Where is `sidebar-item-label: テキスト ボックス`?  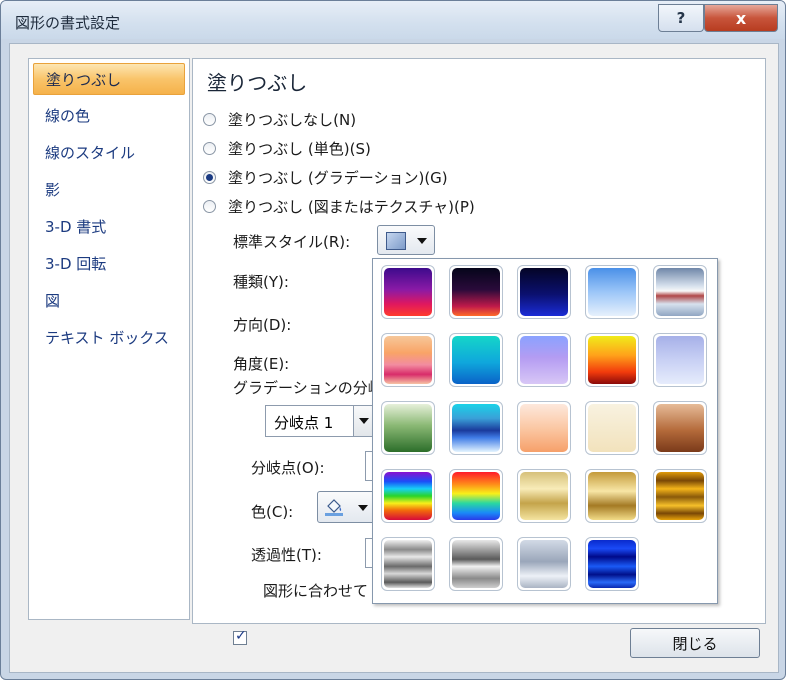 sidebar-item-label: テキスト ボックス is located at coordinates (107, 338).